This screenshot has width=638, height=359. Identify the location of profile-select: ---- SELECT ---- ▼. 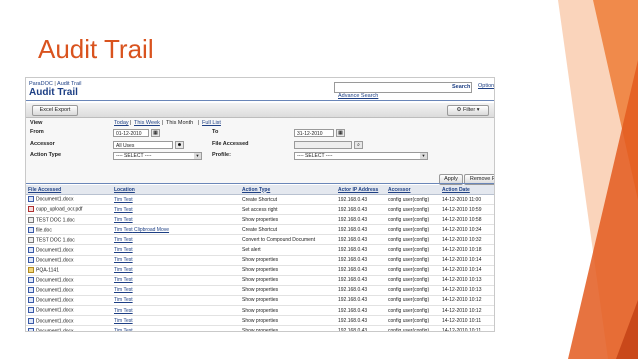
(361, 156).